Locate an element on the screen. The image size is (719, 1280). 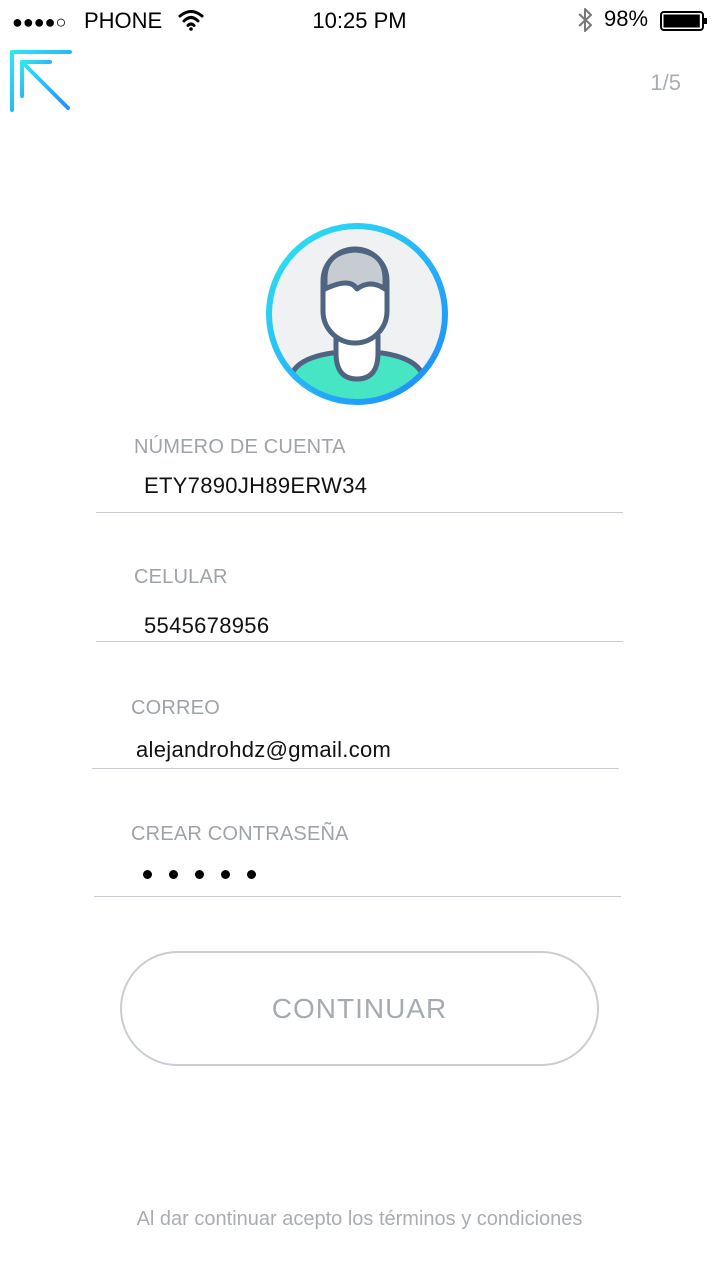
bluetooth-icon is located at coordinates (585, 20).